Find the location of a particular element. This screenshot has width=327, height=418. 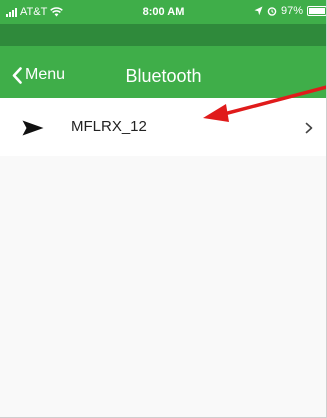

navigation-bar: Menu Bluetooth is located at coordinates (163, 72).